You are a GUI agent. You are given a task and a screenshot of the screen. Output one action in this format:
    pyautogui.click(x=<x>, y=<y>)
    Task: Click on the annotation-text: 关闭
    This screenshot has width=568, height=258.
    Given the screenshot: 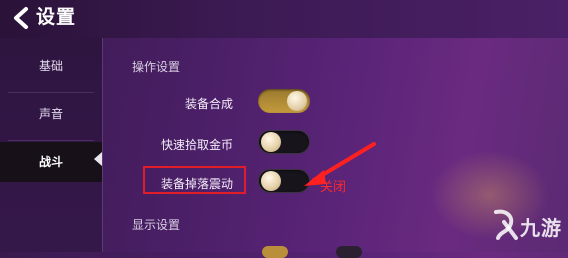 What is the action you would take?
    pyautogui.click(x=333, y=187)
    